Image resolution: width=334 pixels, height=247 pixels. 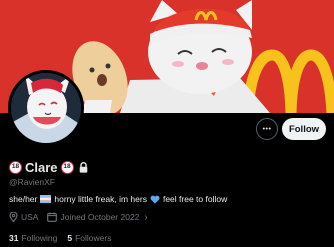 I want to click on join-date-text: Joined October 2022, so click(x=100, y=217).